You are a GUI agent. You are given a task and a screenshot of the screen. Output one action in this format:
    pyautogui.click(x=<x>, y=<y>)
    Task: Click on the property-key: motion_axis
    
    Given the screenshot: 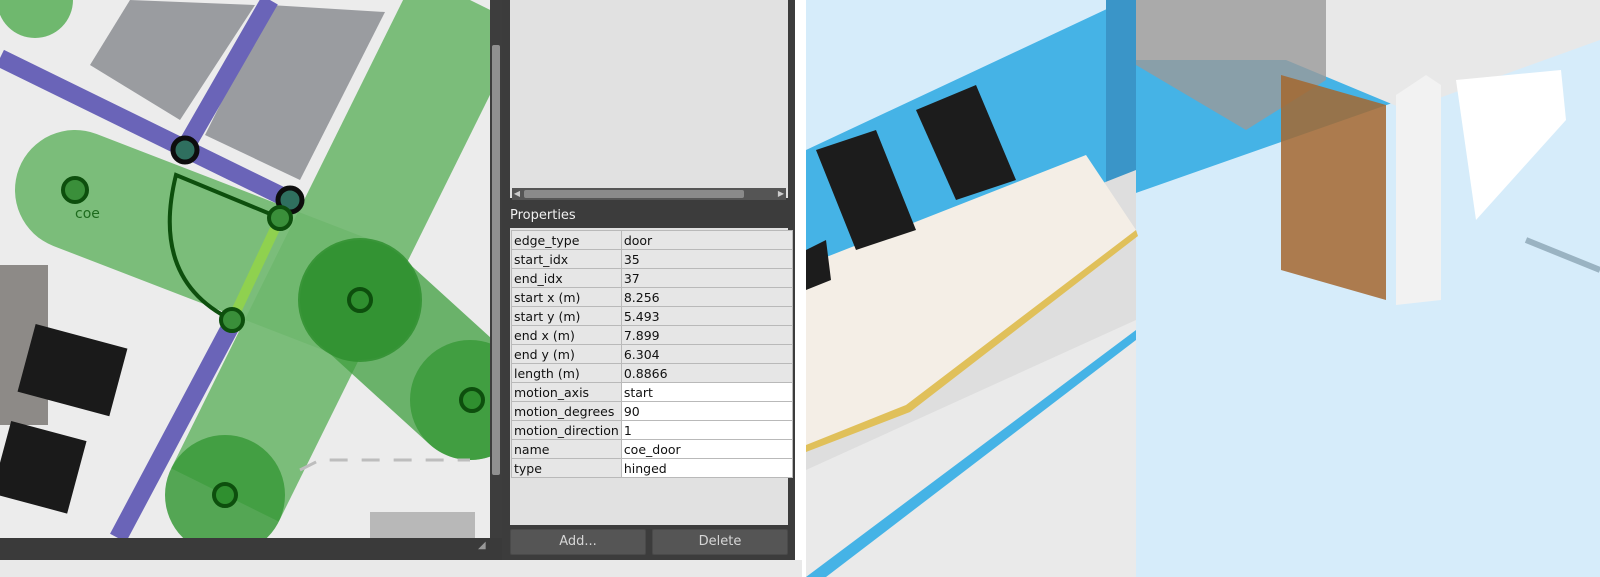 What is the action you would take?
    pyautogui.click(x=566, y=392)
    